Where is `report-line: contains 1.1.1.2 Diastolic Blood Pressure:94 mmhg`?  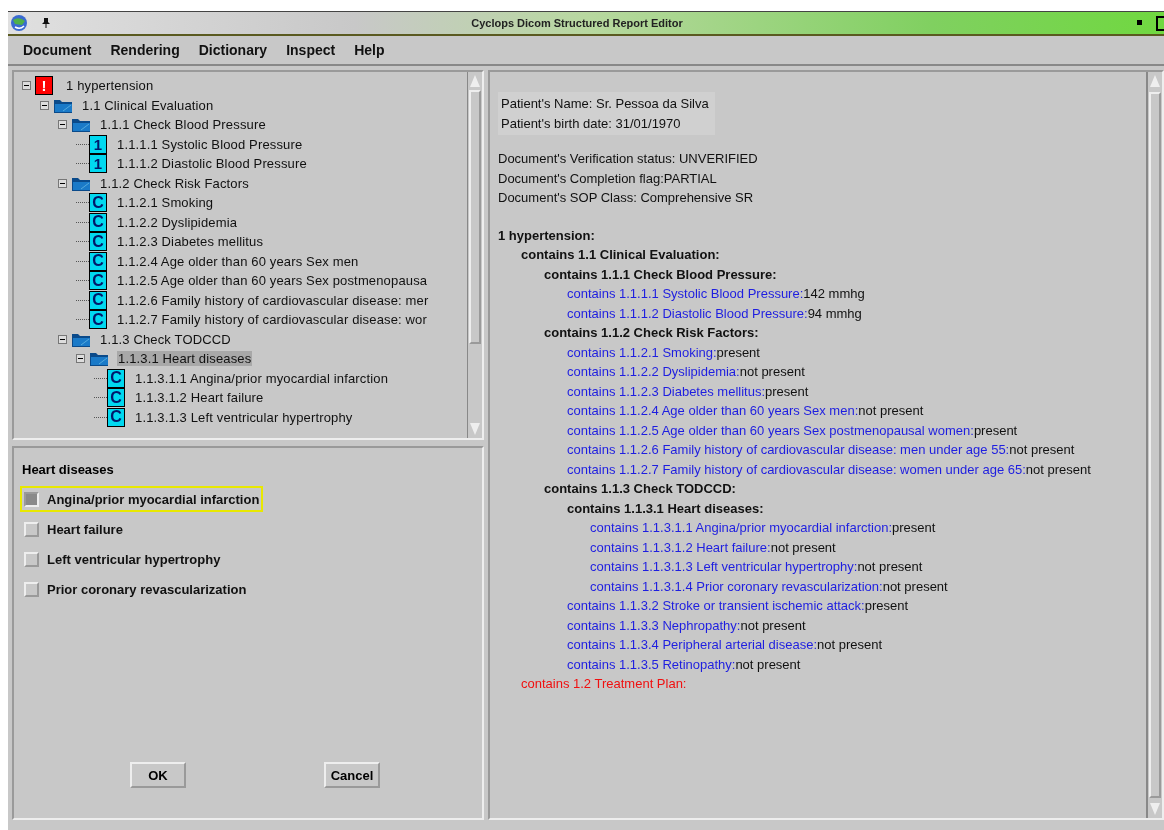 report-line: contains 1.1.1.2 Diastolic Blood Pressure:94 mmhg is located at coordinates (714, 313).